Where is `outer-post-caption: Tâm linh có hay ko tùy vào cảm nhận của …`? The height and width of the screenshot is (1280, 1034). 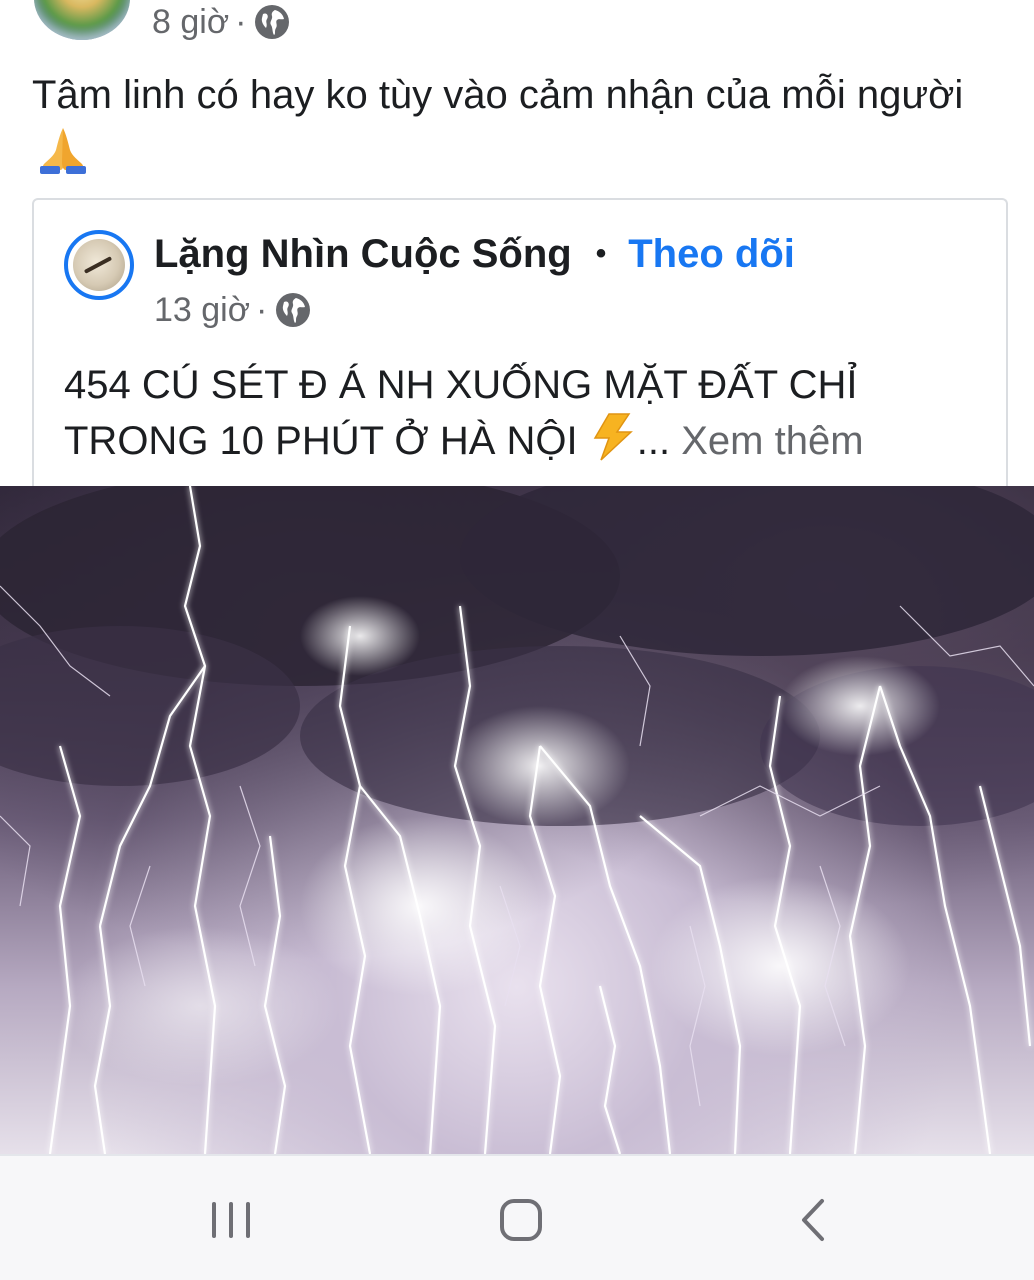
outer-post-caption: Tâm linh có hay ko tùy vào cảm nhận của … is located at coordinates (498, 95).